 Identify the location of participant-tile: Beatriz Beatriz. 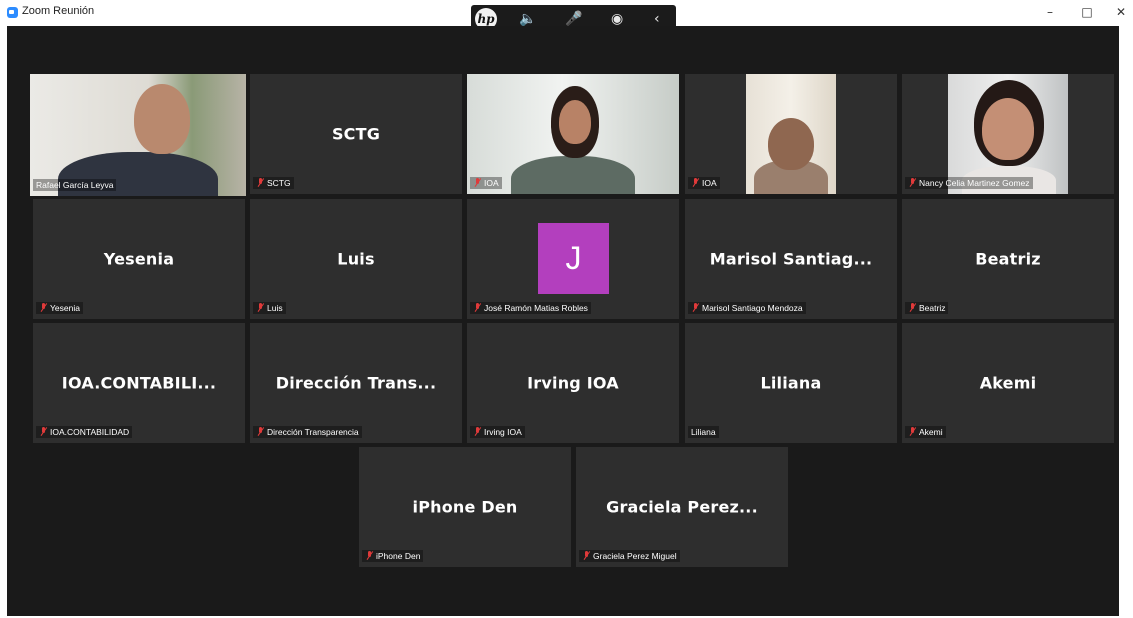
(1008, 259).